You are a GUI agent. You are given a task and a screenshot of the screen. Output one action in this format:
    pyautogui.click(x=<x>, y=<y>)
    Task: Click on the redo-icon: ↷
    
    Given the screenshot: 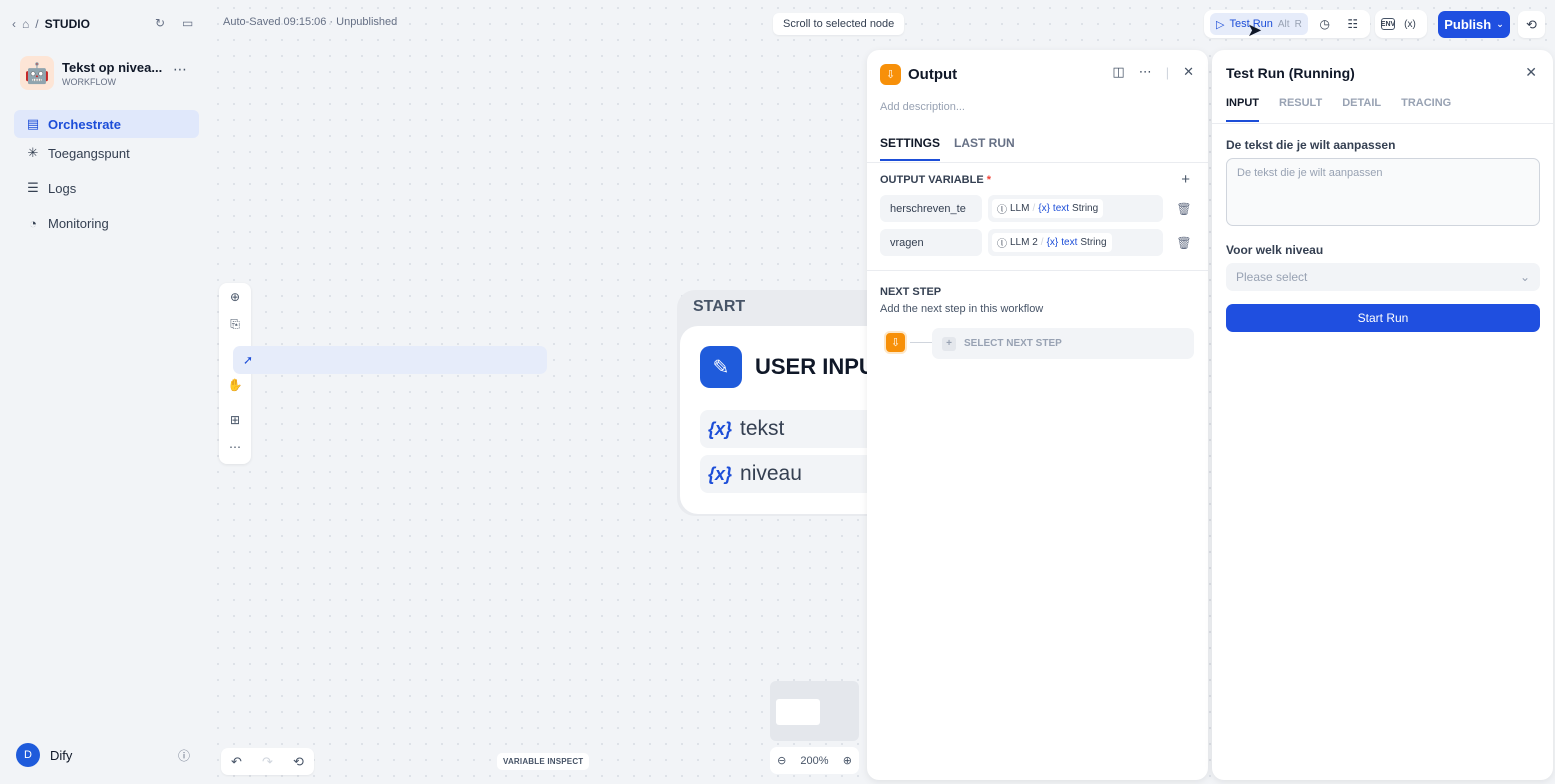 What is the action you would take?
    pyautogui.click(x=267, y=762)
    